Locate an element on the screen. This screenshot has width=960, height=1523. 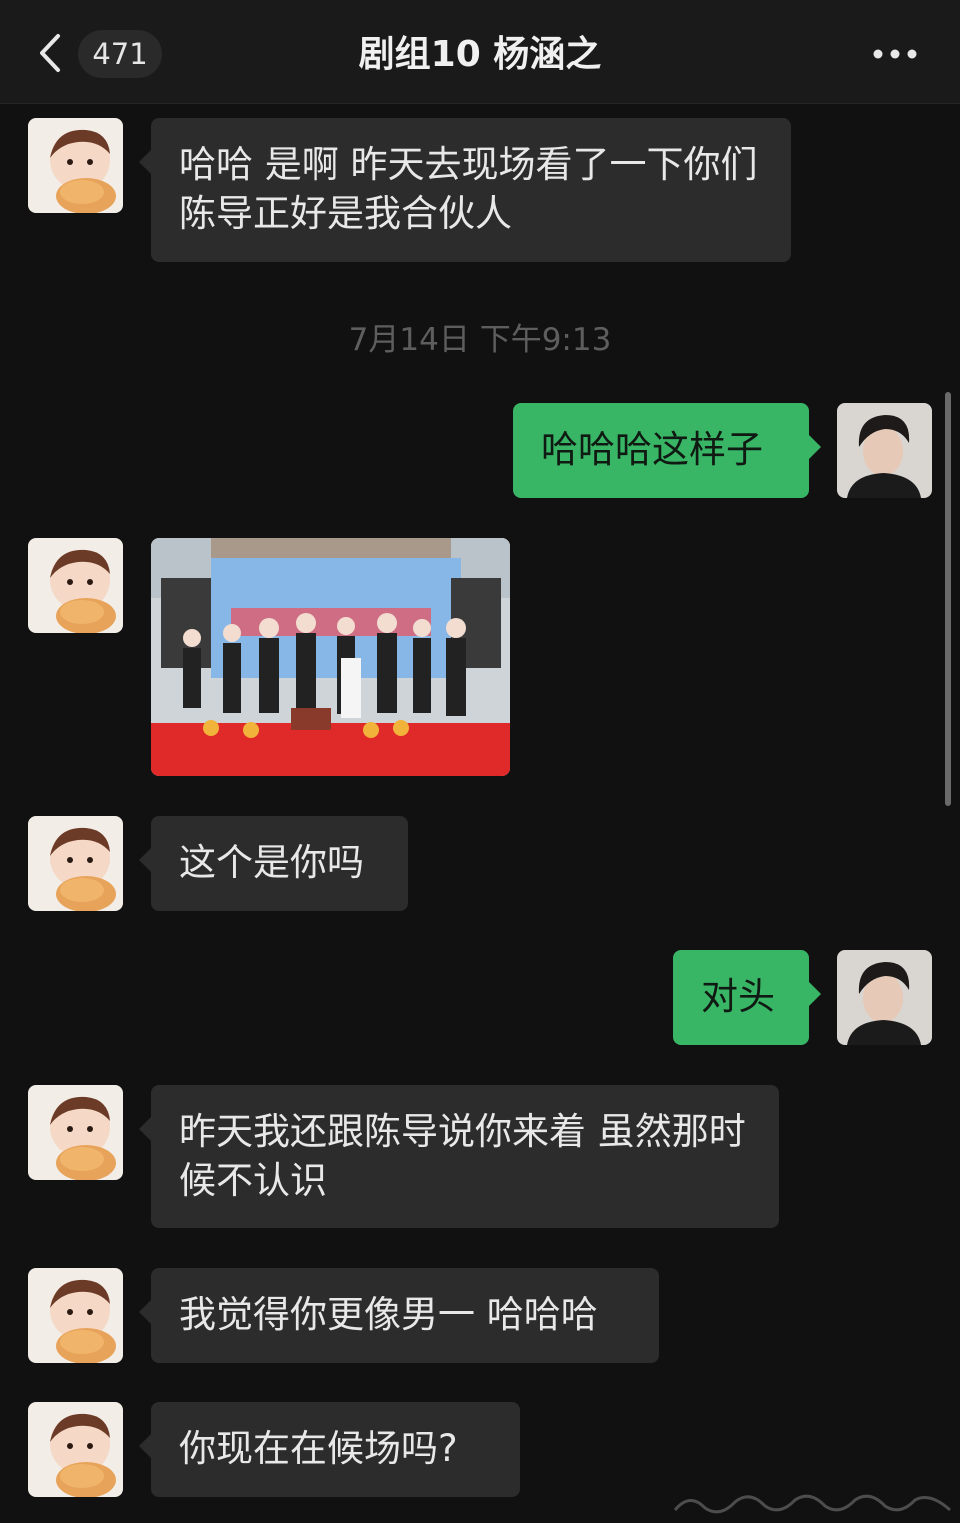
message-bubble-incoming: 昨天我还跟陈导说你来着 虽然那时候不认识 is located at coordinates (459, 1156).